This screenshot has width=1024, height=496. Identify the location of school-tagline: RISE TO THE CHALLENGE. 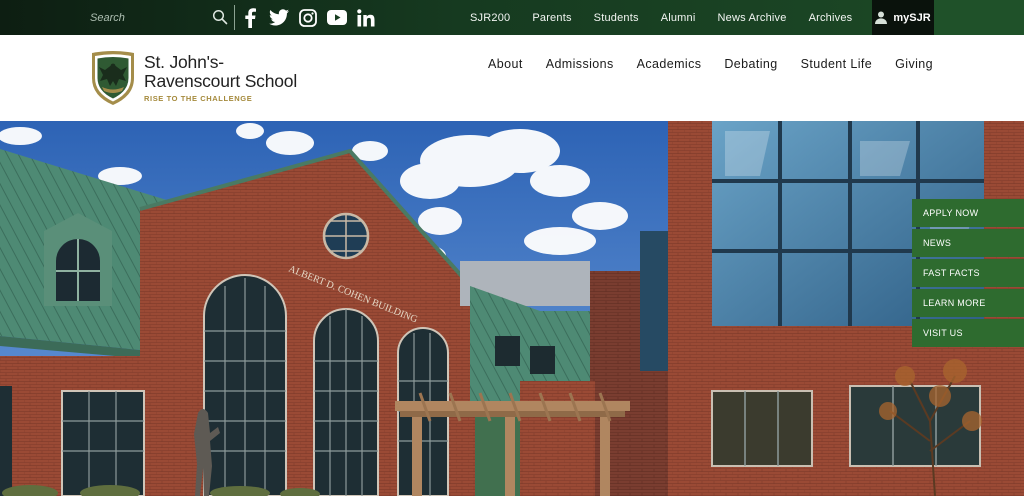
(198, 98).